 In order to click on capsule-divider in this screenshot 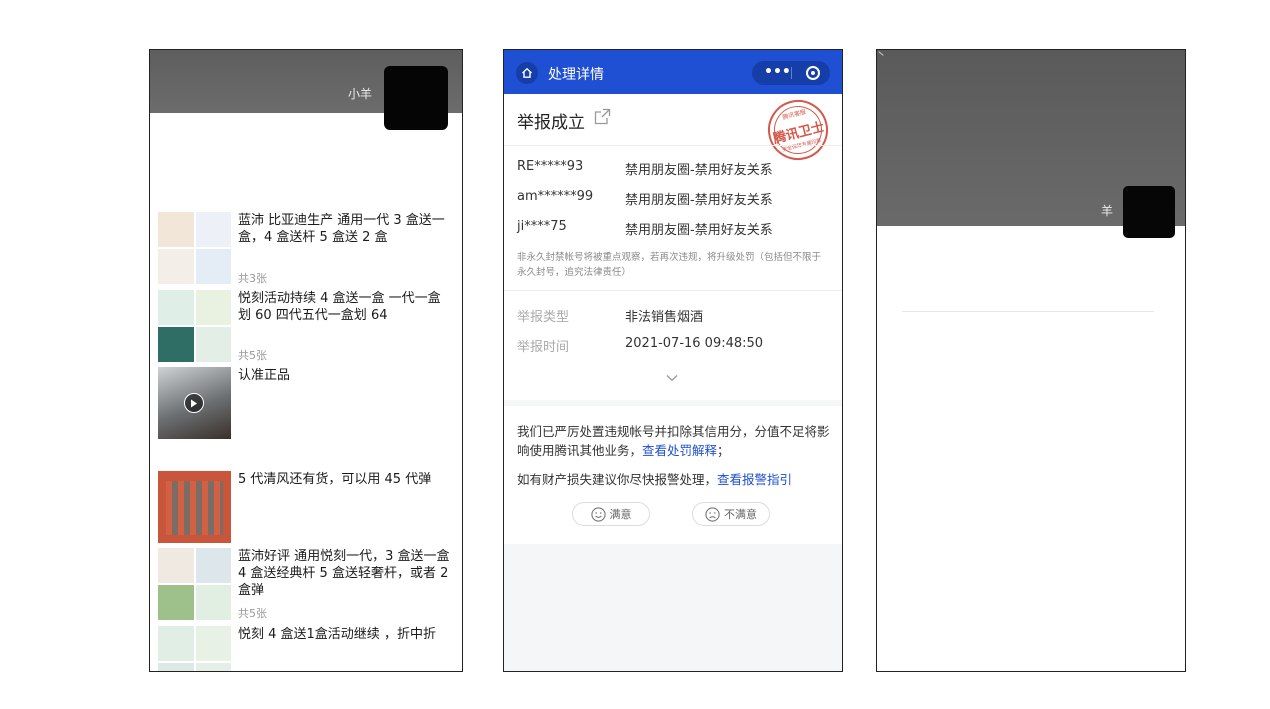, I will do `click(791, 73)`.